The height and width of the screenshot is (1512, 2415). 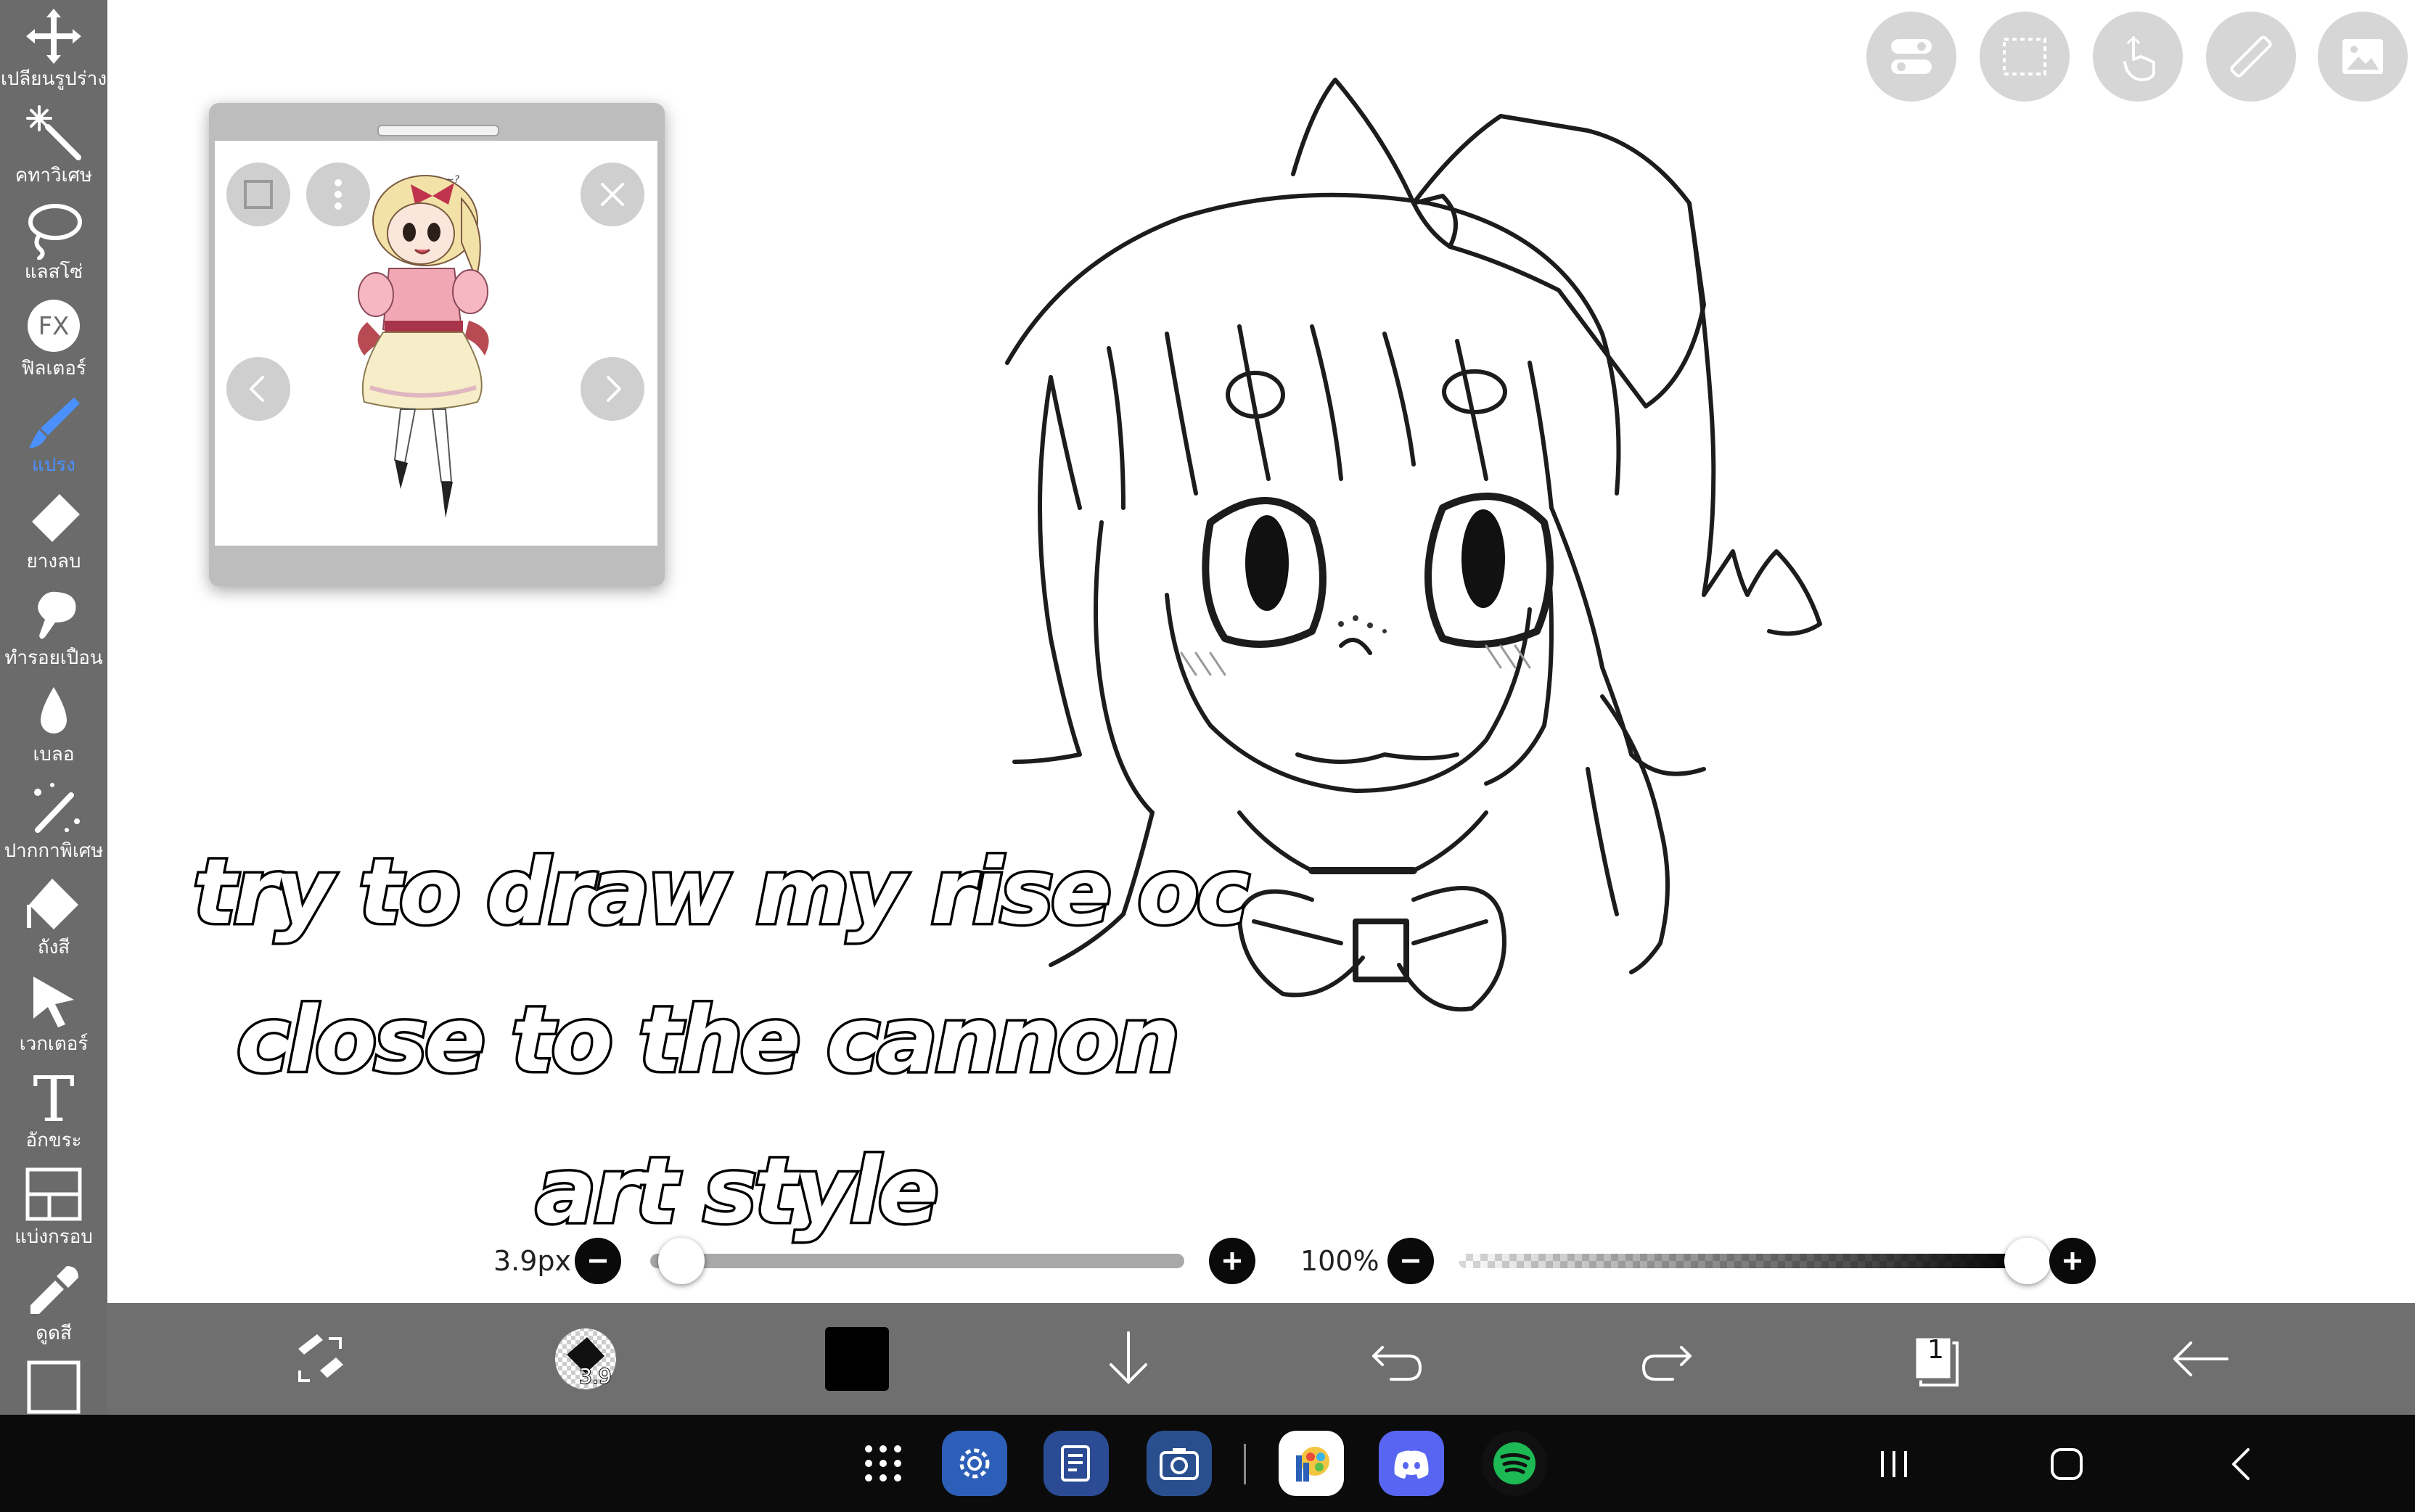 What do you see at coordinates (54, 1290) in the screenshot?
I see `eyedropper-icon` at bounding box center [54, 1290].